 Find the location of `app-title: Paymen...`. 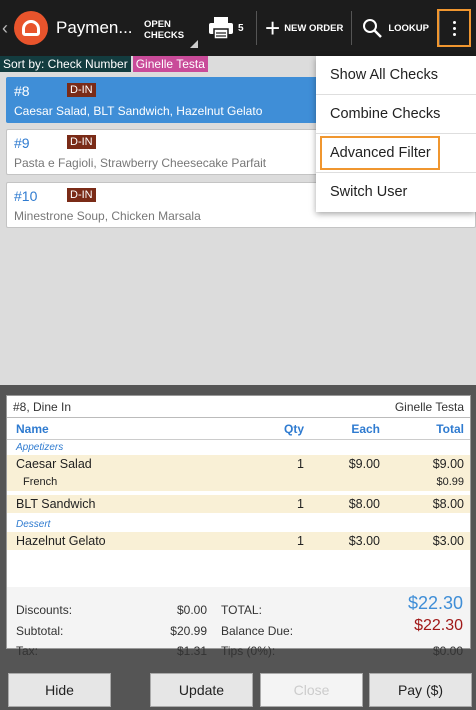

app-title: Paymen... is located at coordinates (94, 27).